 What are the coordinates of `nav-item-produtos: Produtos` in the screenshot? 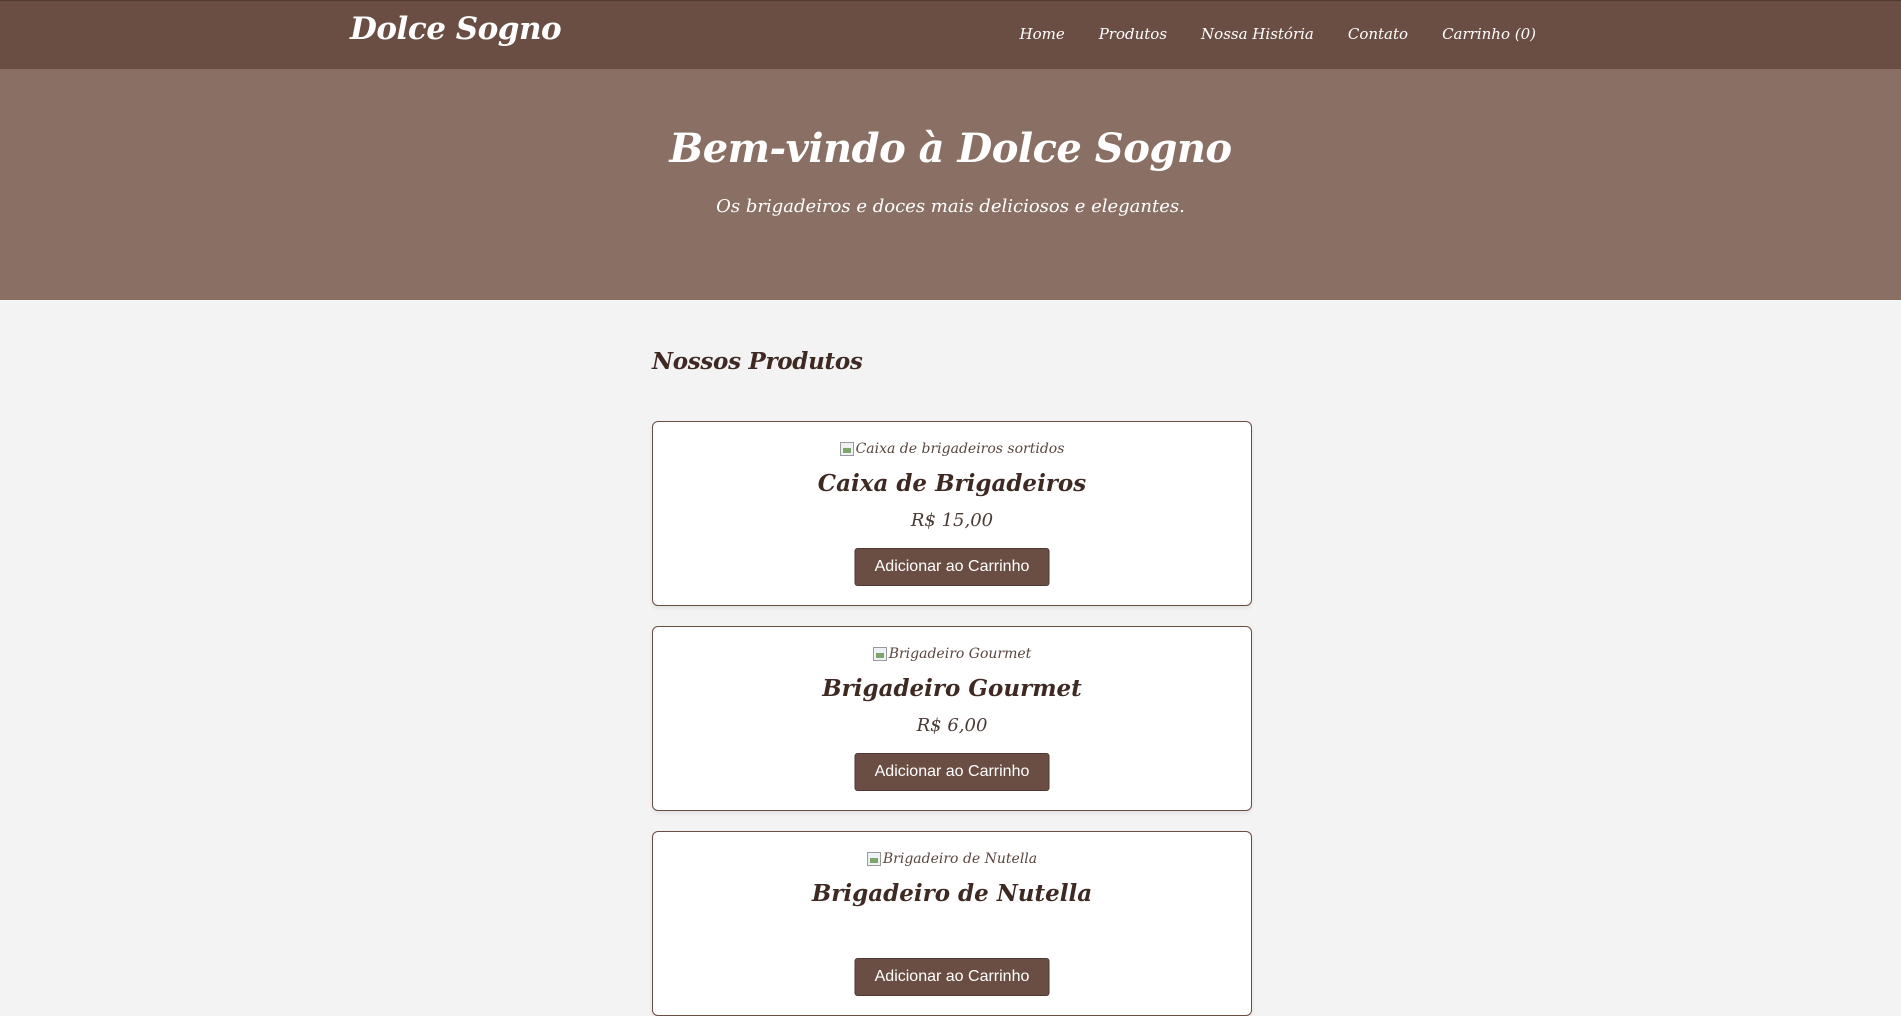 It's located at (1133, 33).